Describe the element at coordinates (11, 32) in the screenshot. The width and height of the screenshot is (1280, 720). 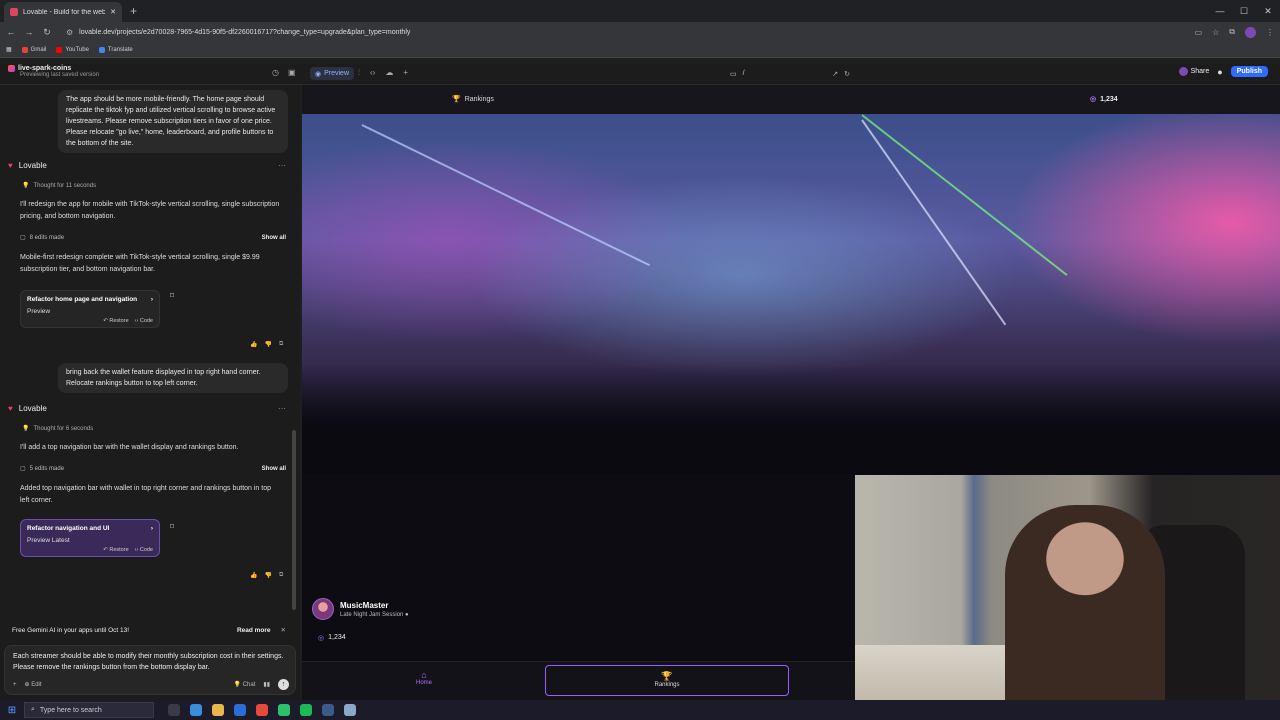
I see `back-icon: ←` at that location.